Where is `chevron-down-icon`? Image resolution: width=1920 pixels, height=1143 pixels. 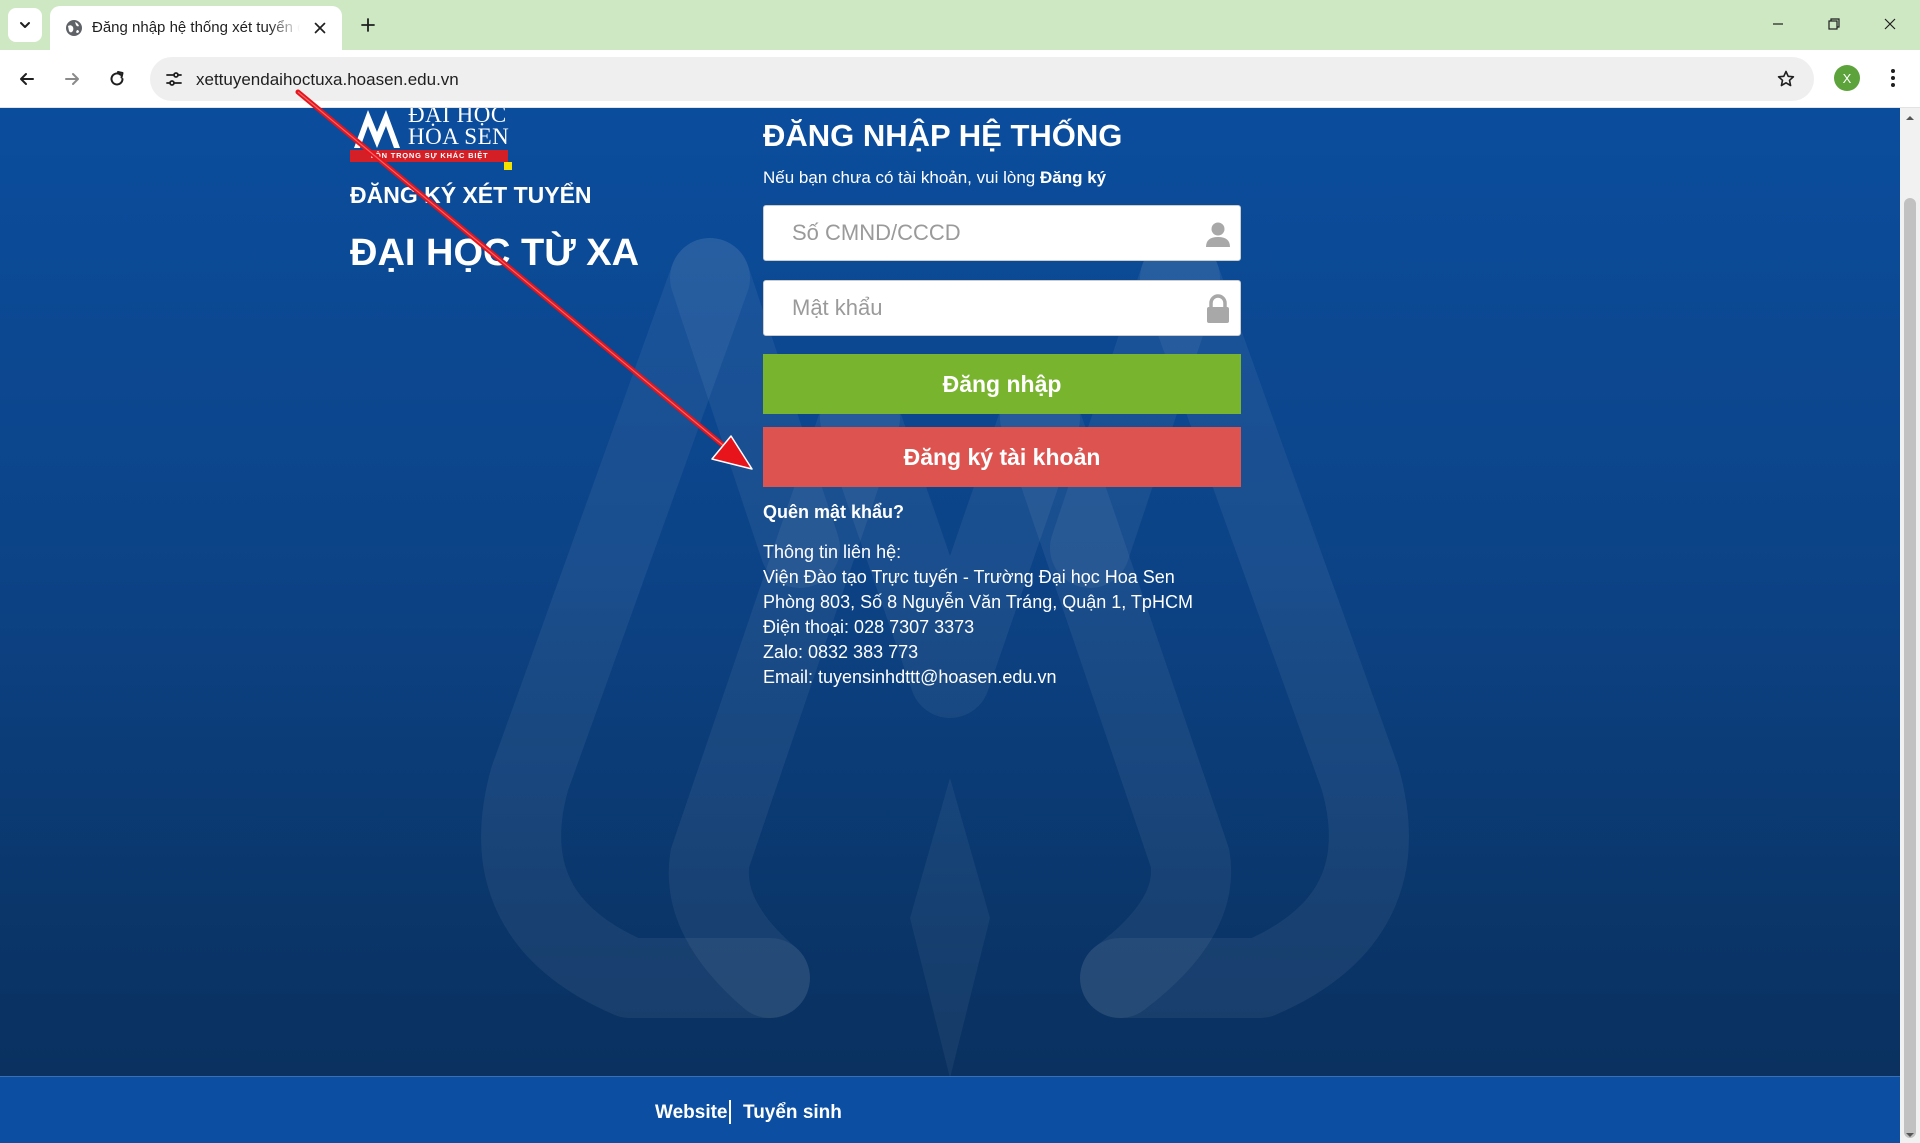 chevron-down-icon is located at coordinates (25, 25).